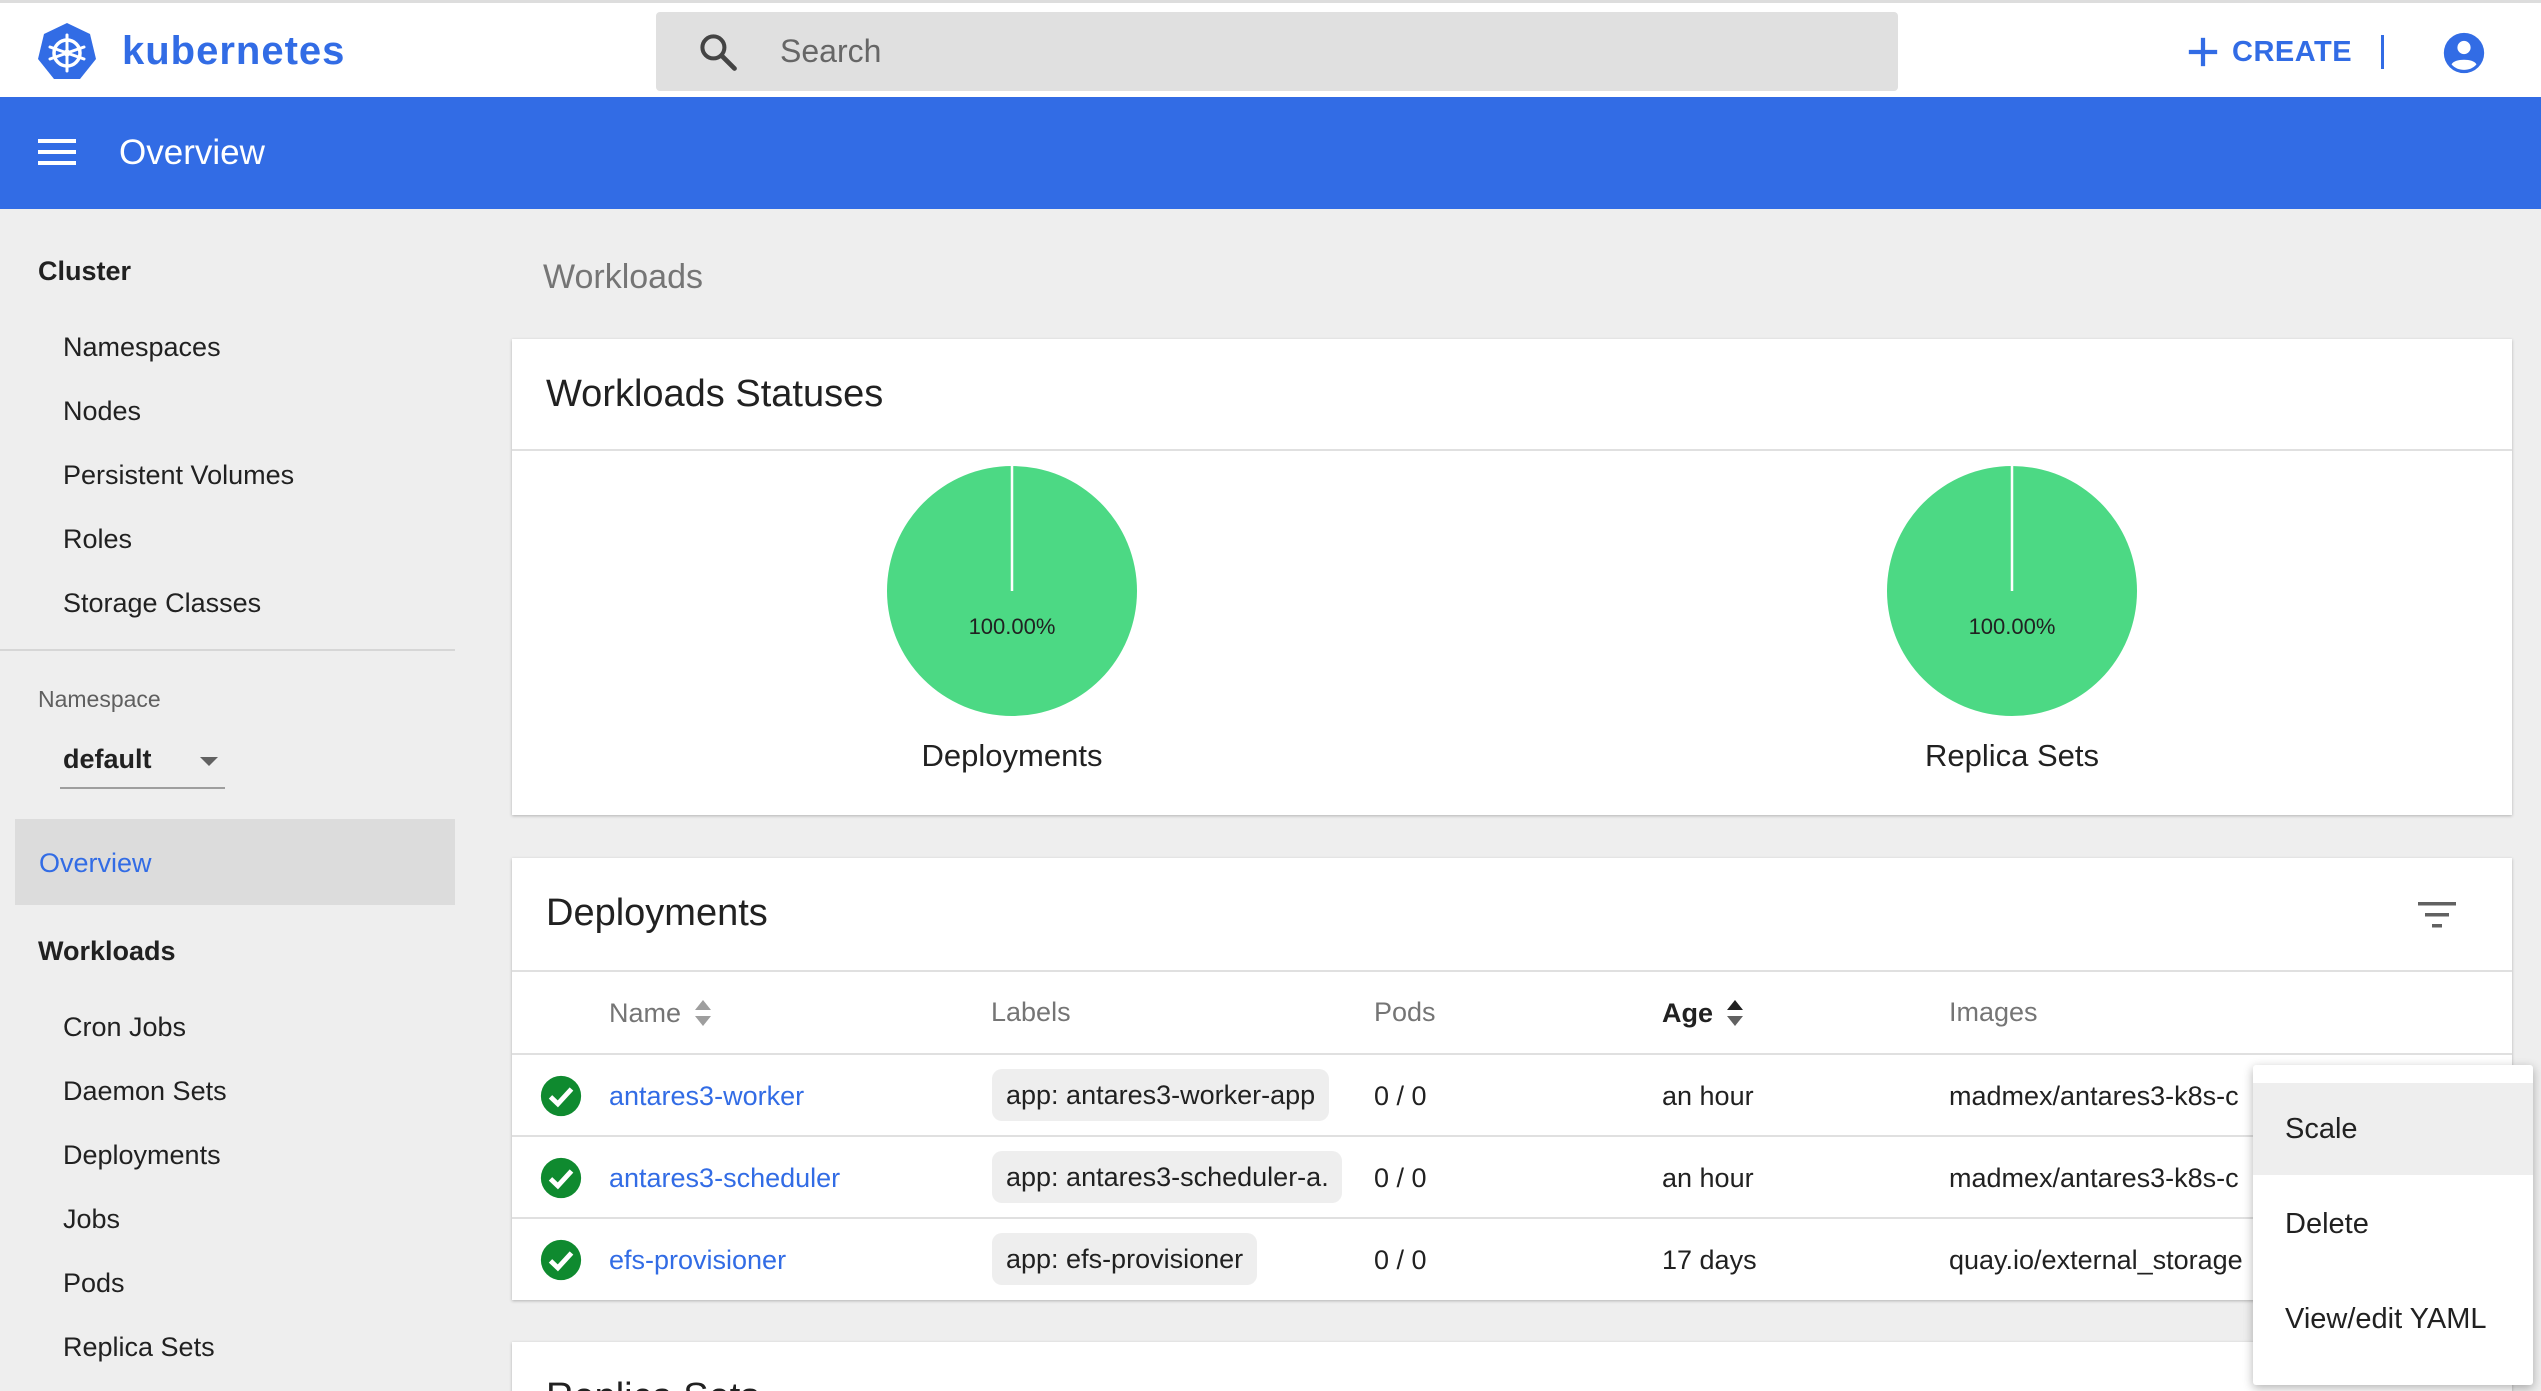 The height and width of the screenshot is (1391, 2541). I want to click on sidebar-item-deployments: Deployments, so click(142, 1155).